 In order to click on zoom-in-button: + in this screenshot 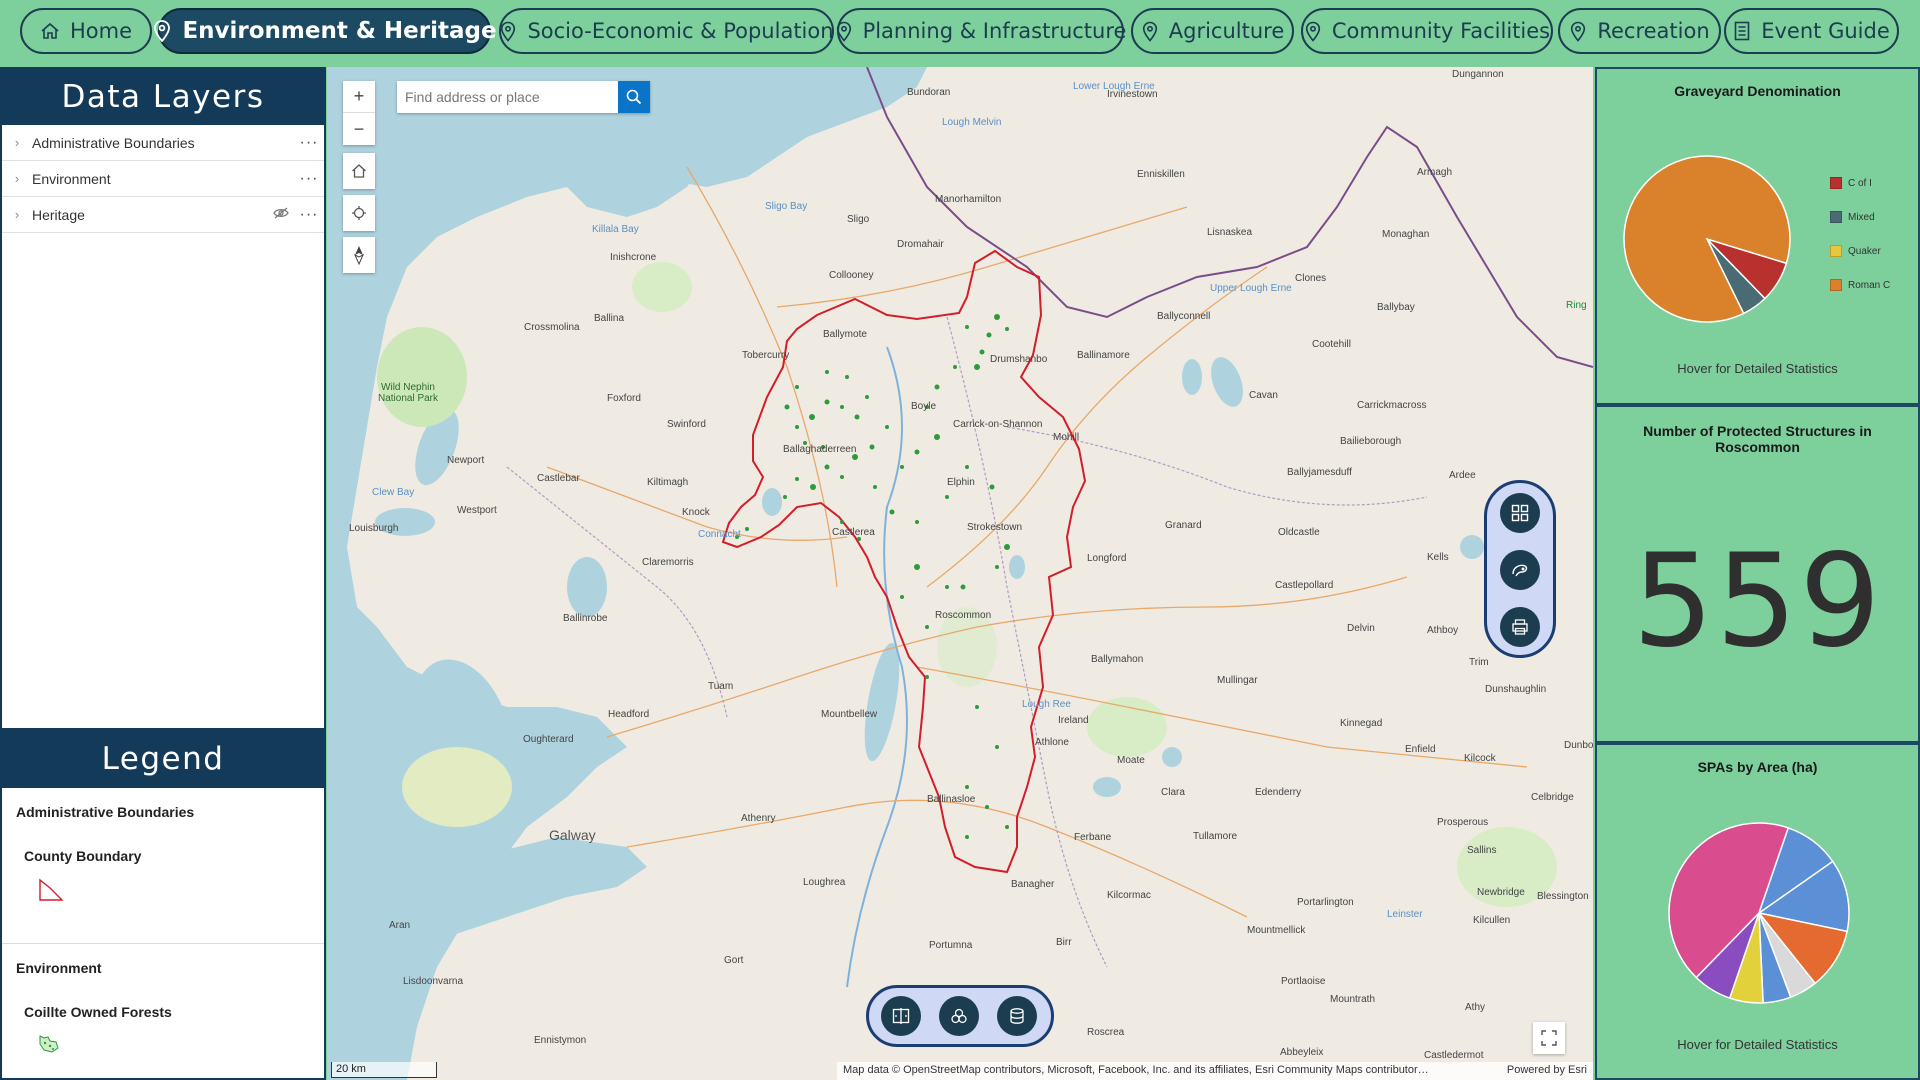, I will do `click(359, 97)`.